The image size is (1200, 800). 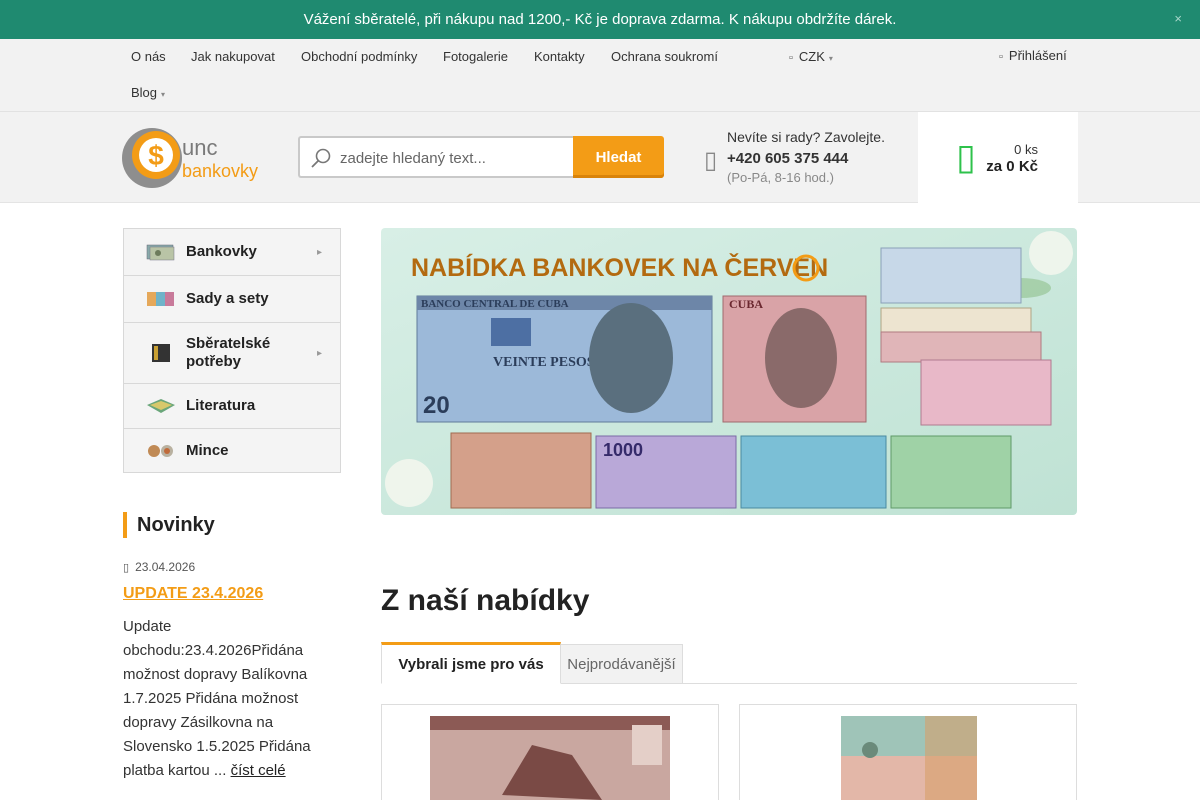 What do you see at coordinates (623, 450) in the screenshot?
I see `banner-note-label: 1000` at bounding box center [623, 450].